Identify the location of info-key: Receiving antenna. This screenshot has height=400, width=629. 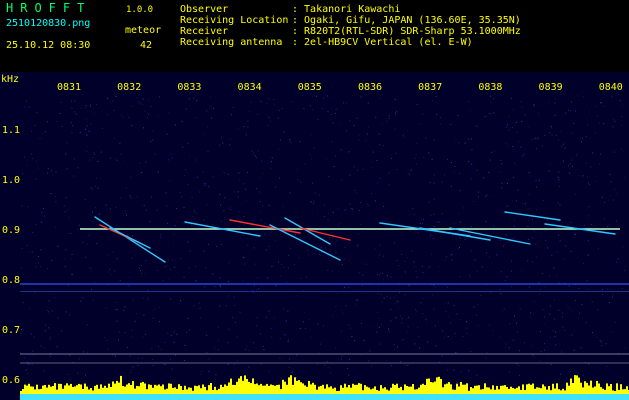
(231, 42).